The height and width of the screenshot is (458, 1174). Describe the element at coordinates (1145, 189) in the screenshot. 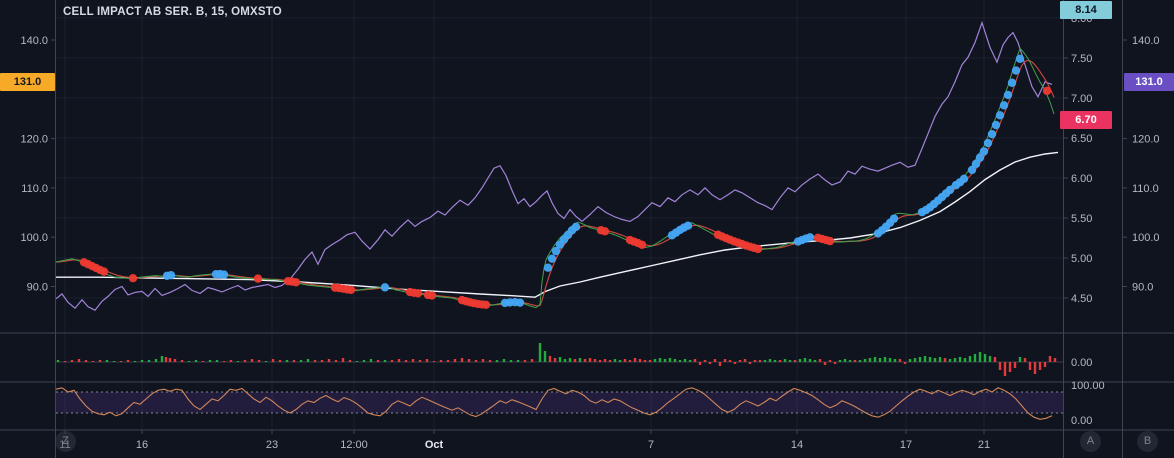

I see `axis-tick-label: 110.0` at that location.